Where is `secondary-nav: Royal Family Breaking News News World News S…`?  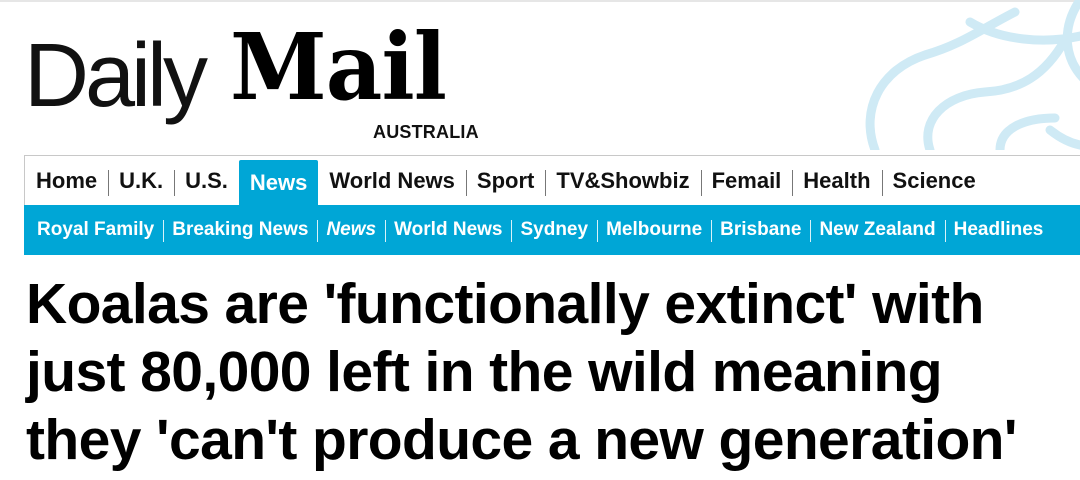
secondary-nav: Royal Family Breaking News News World News S… is located at coordinates (552, 230).